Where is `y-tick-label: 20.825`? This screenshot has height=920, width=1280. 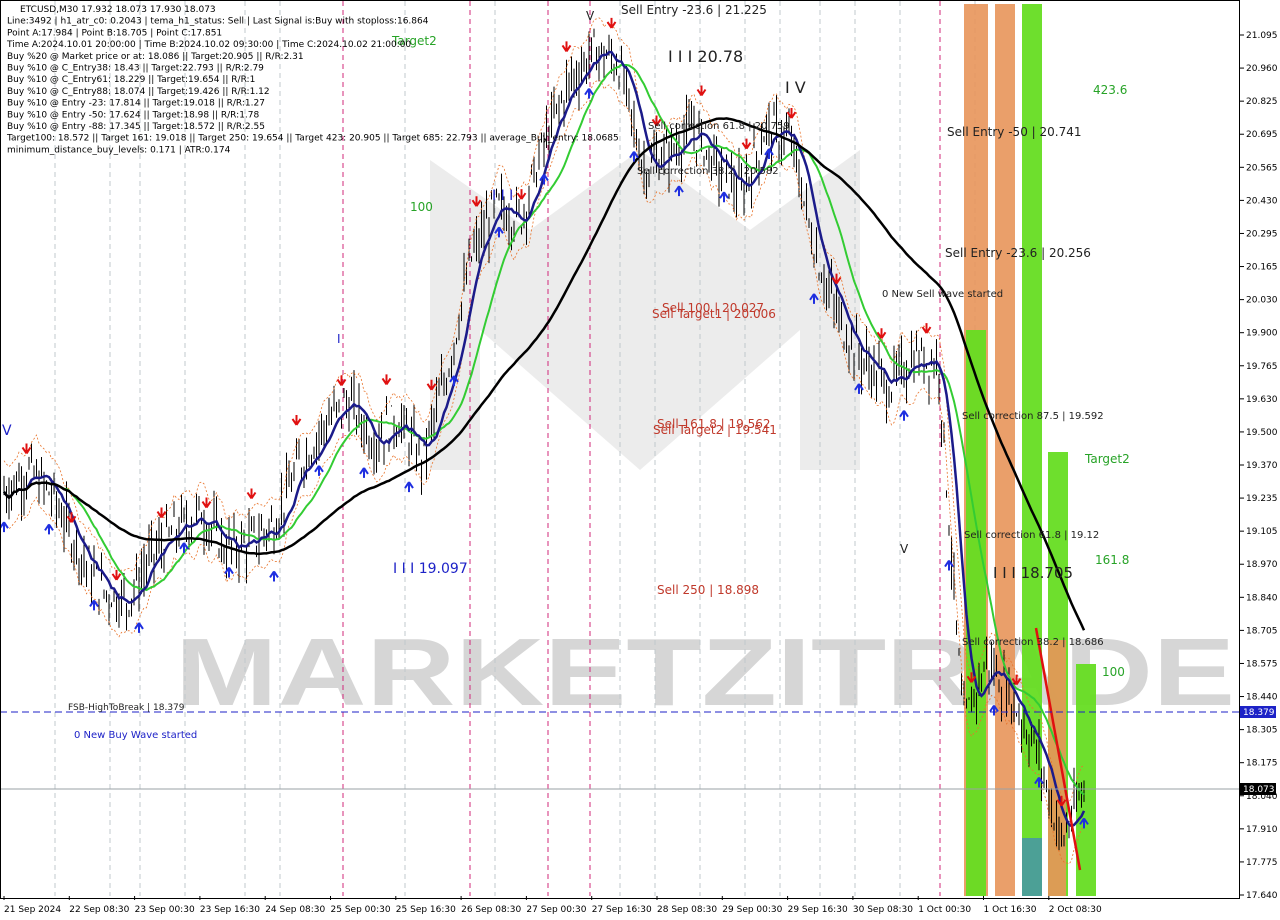
y-tick-label: 20.825 is located at coordinates (1262, 102).